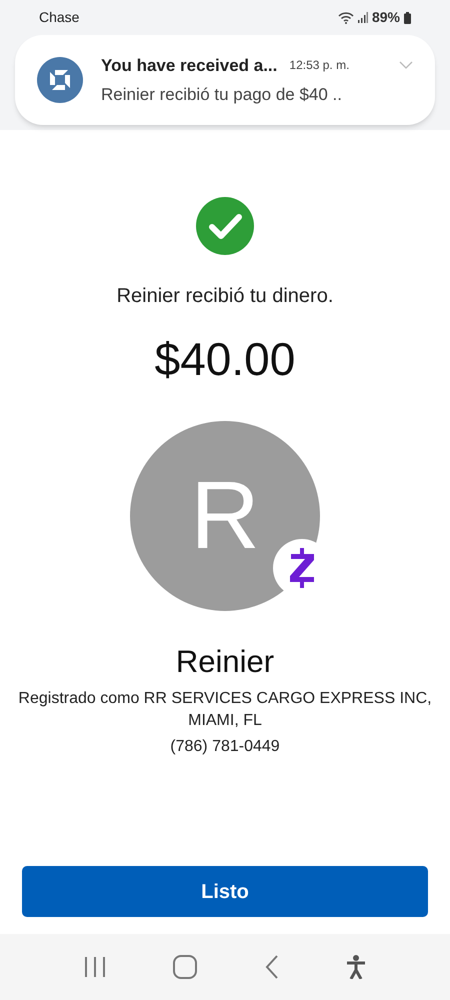 The image size is (450, 1000). What do you see at coordinates (225, 662) in the screenshot?
I see `recipient-name: Reinier` at bounding box center [225, 662].